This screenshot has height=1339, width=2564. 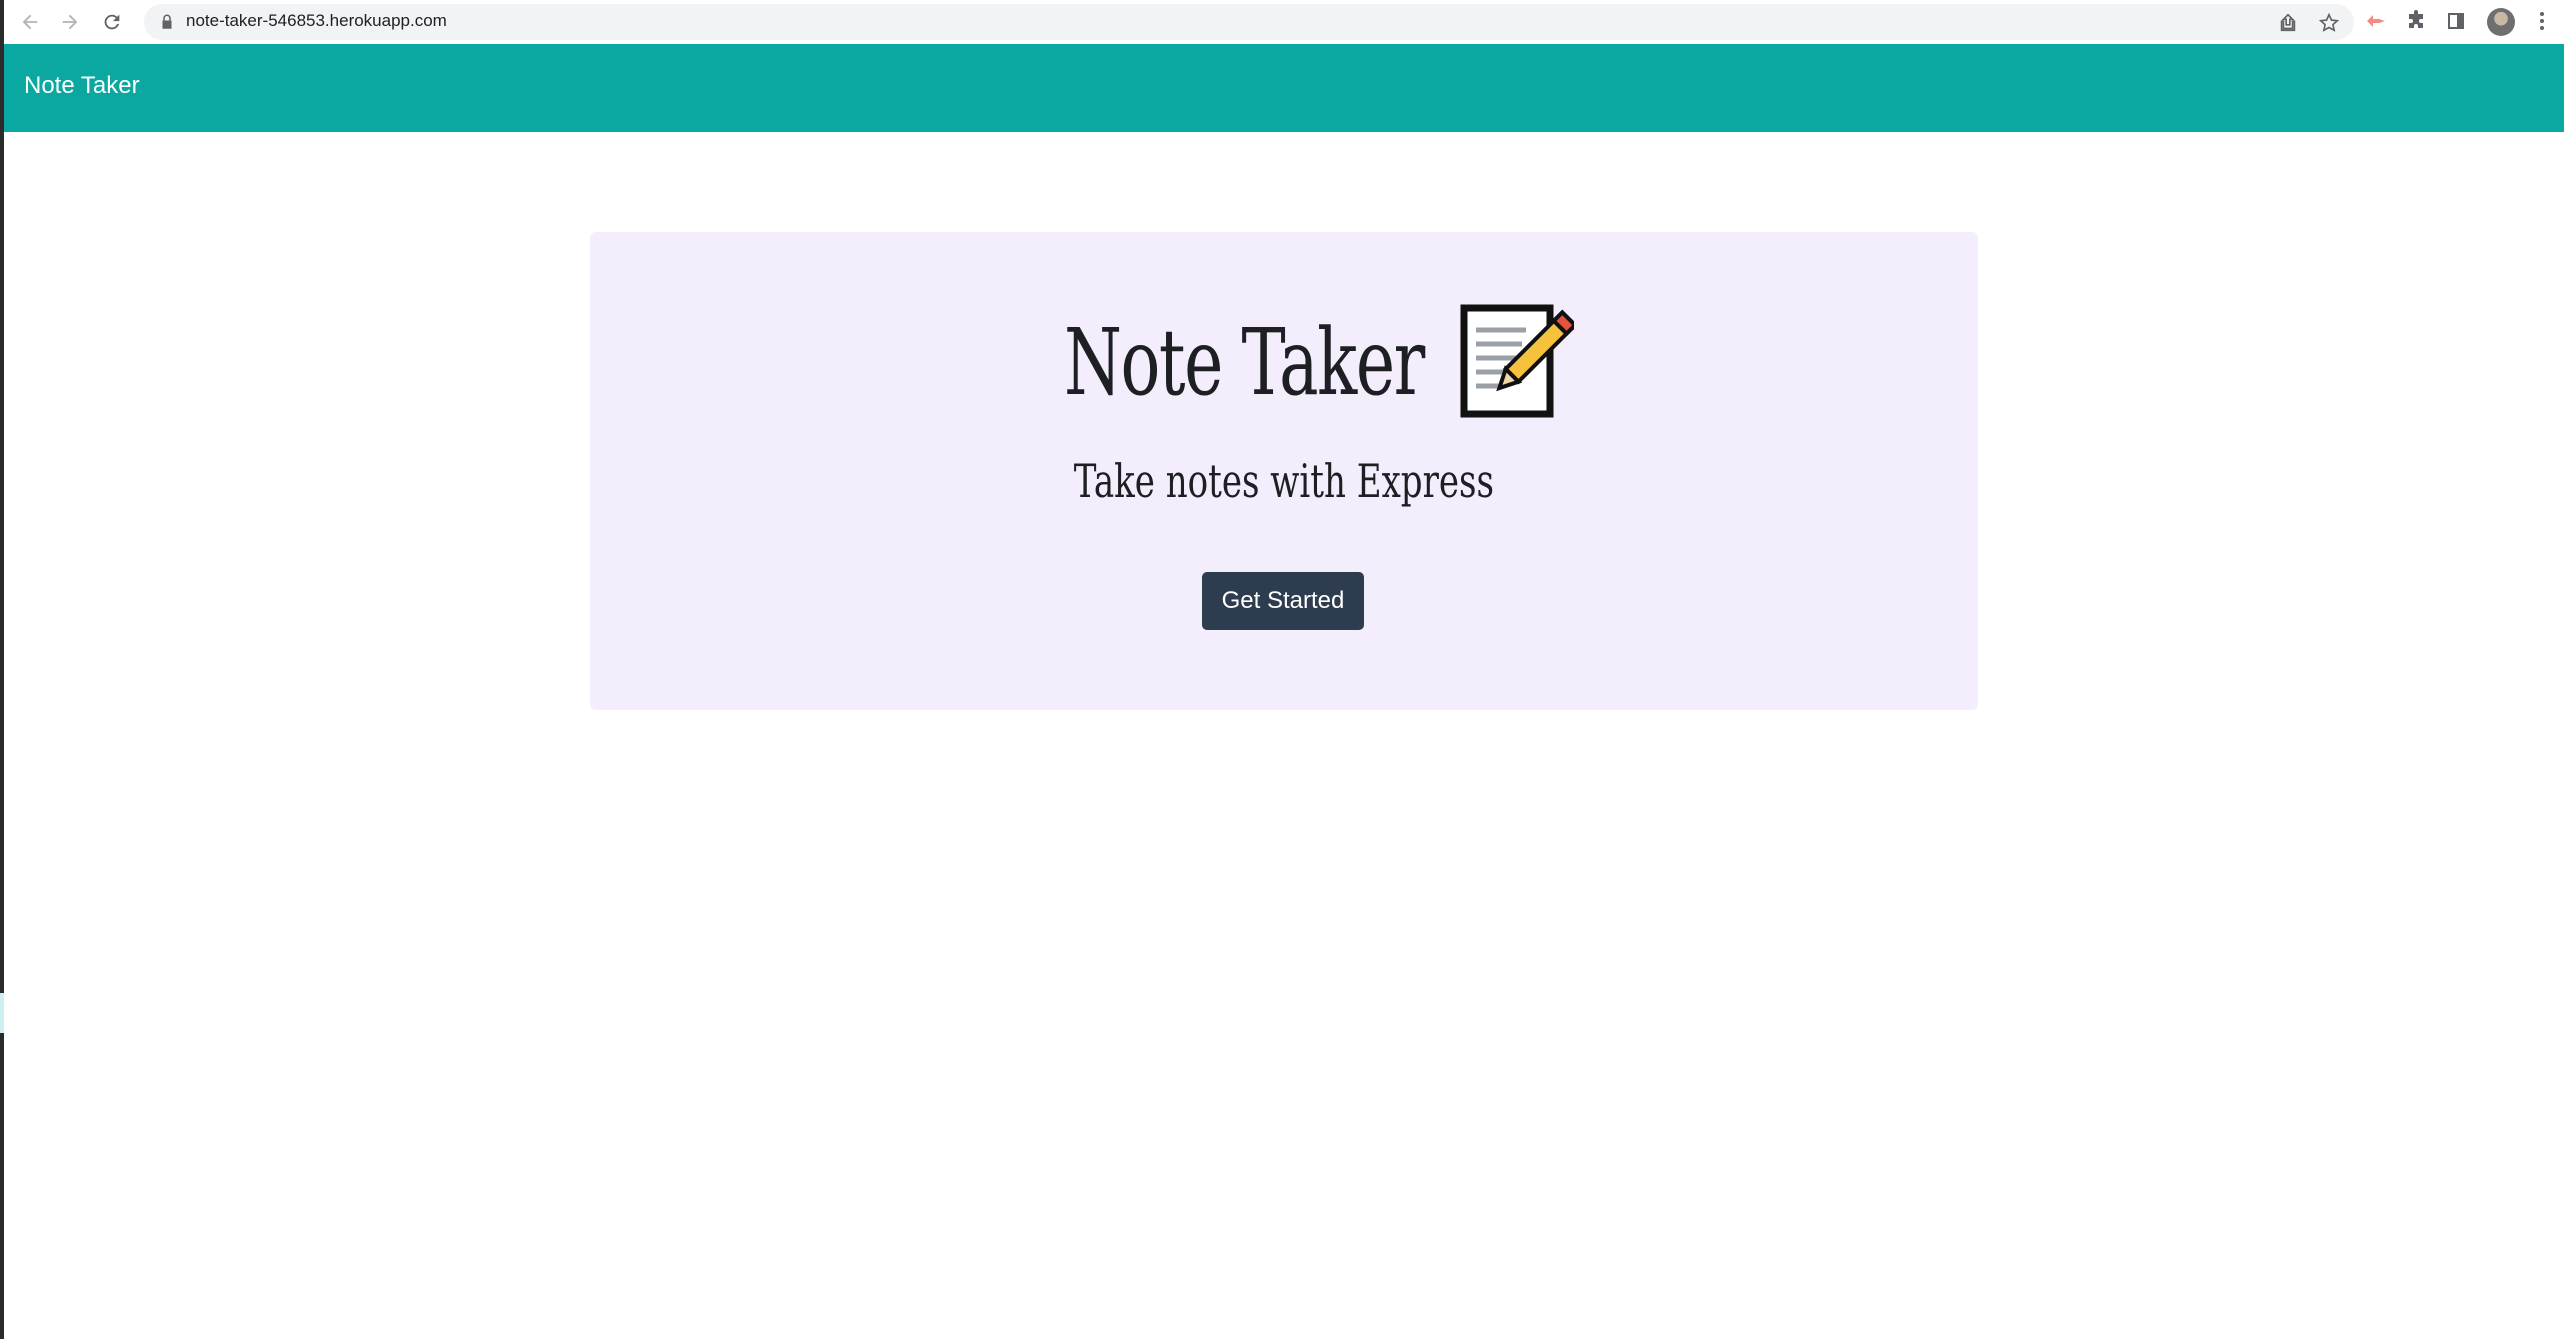 I want to click on extension-red-icon, so click(x=2376, y=21).